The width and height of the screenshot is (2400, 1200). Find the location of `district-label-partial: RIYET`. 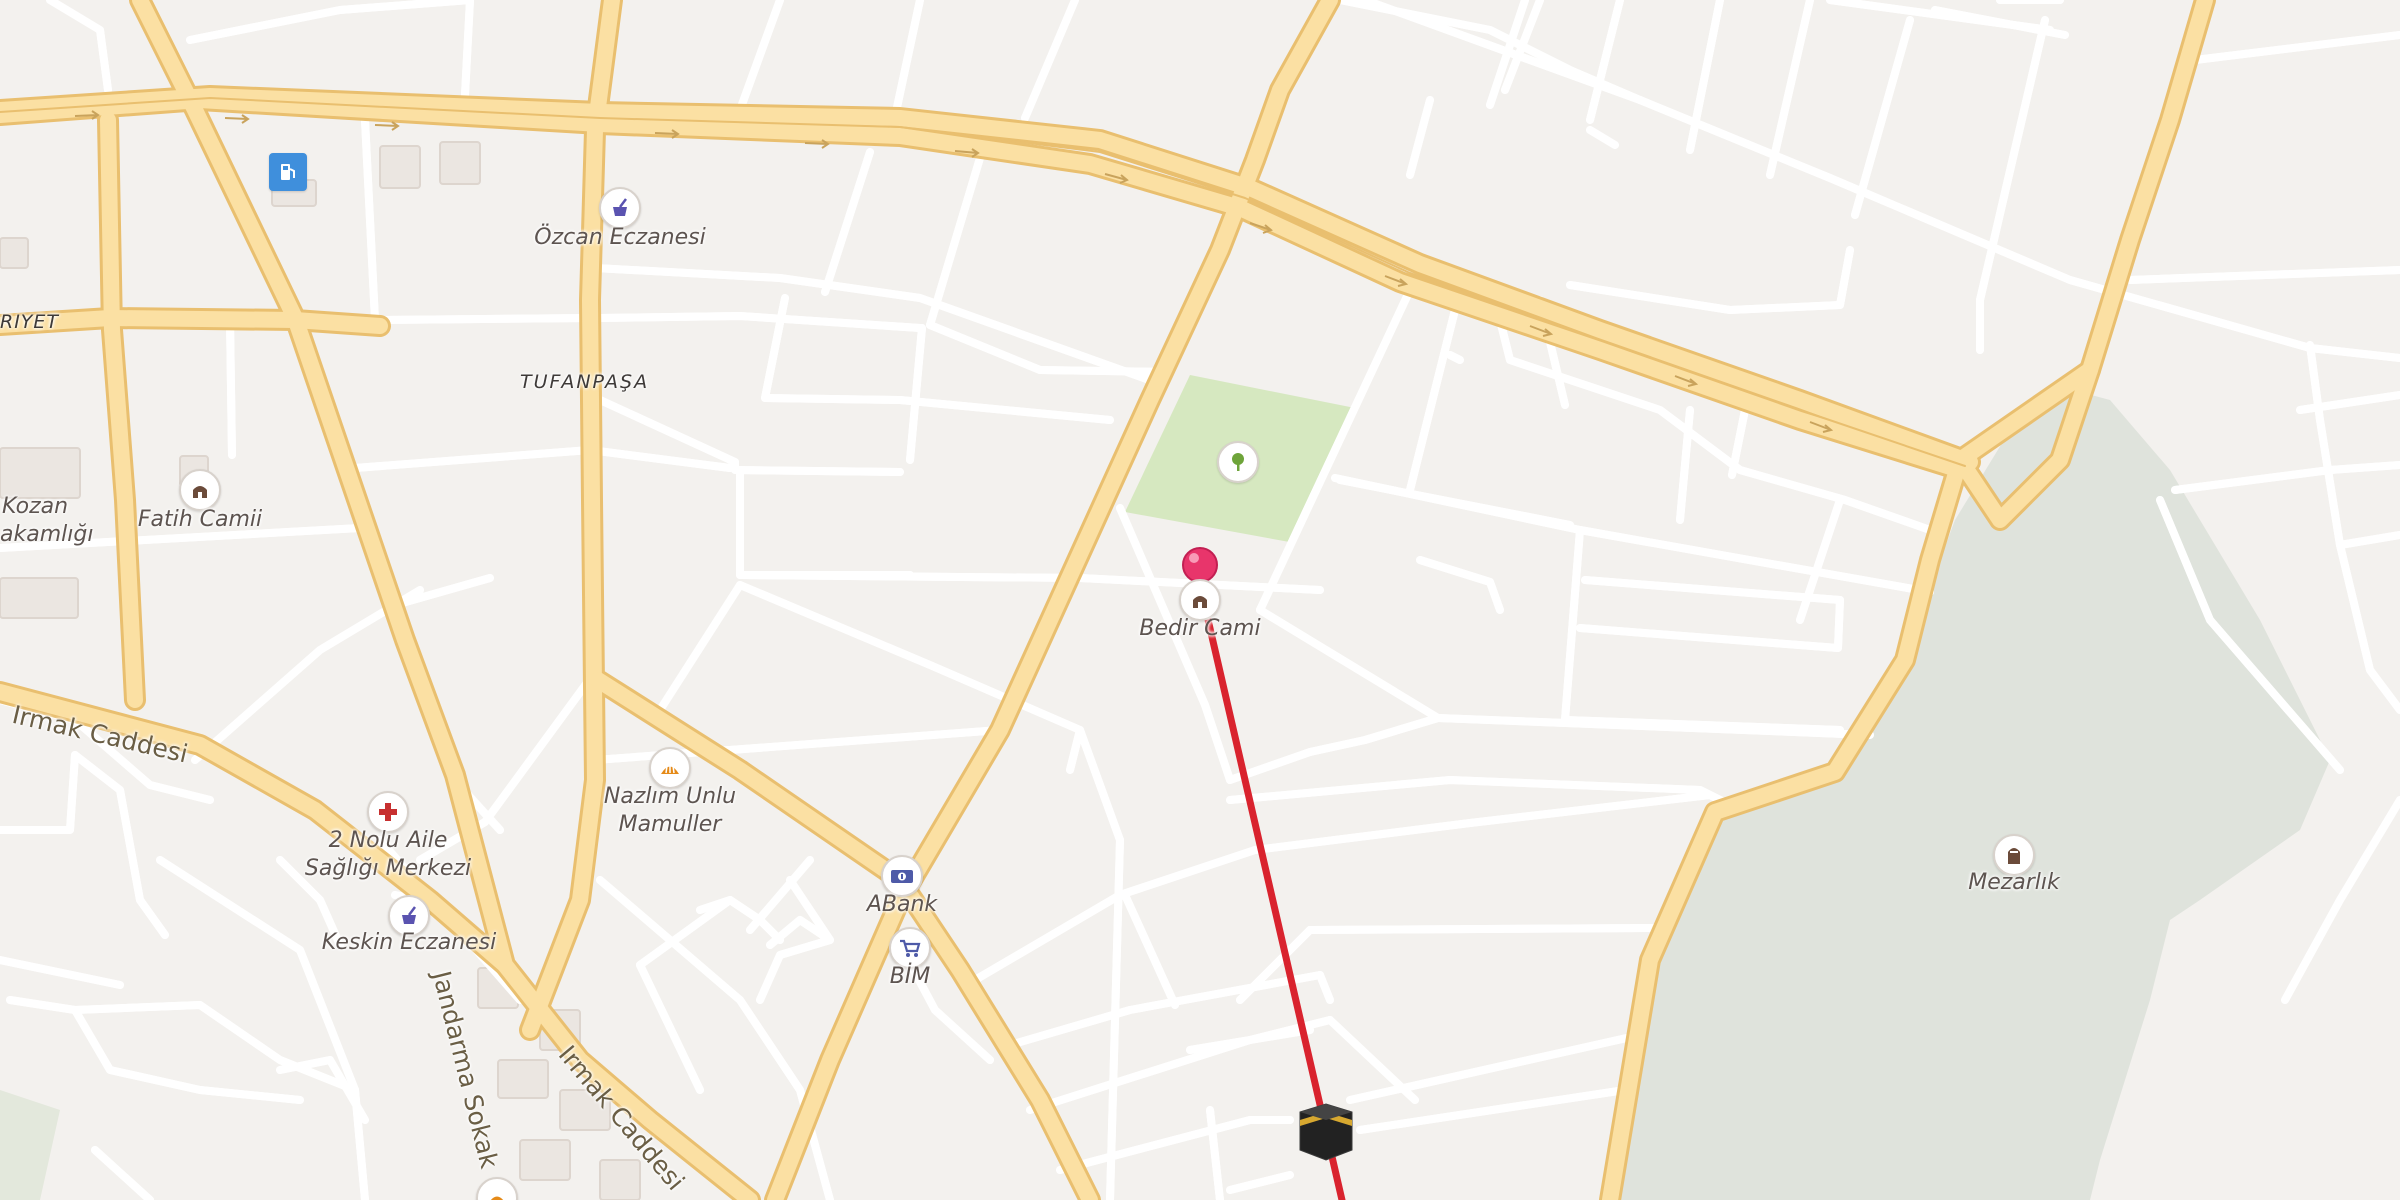

district-label-partial: RIYET is located at coordinates (30, 322).